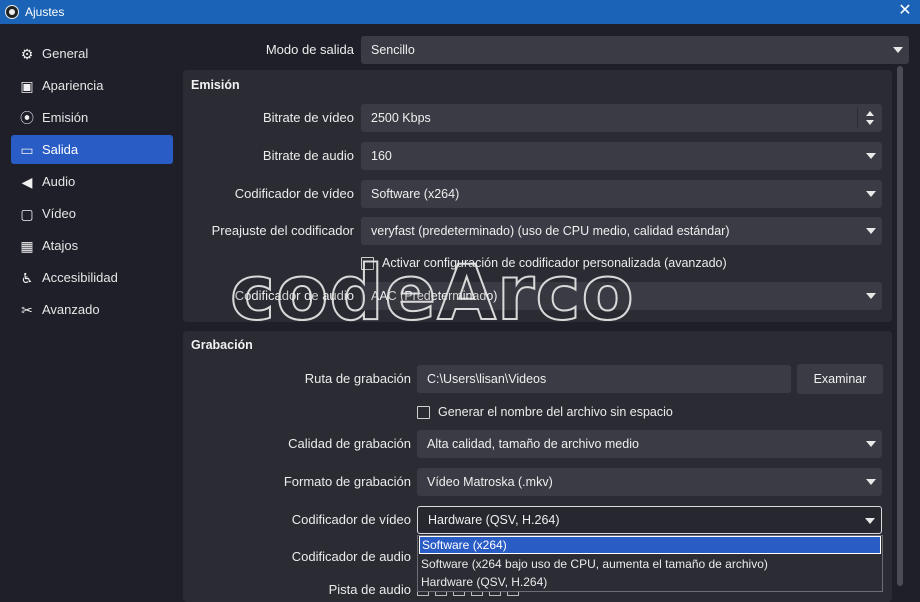 Image resolution: width=920 pixels, height=602 pixels. I want to click on output-icon: ▭, so click(27, 149).